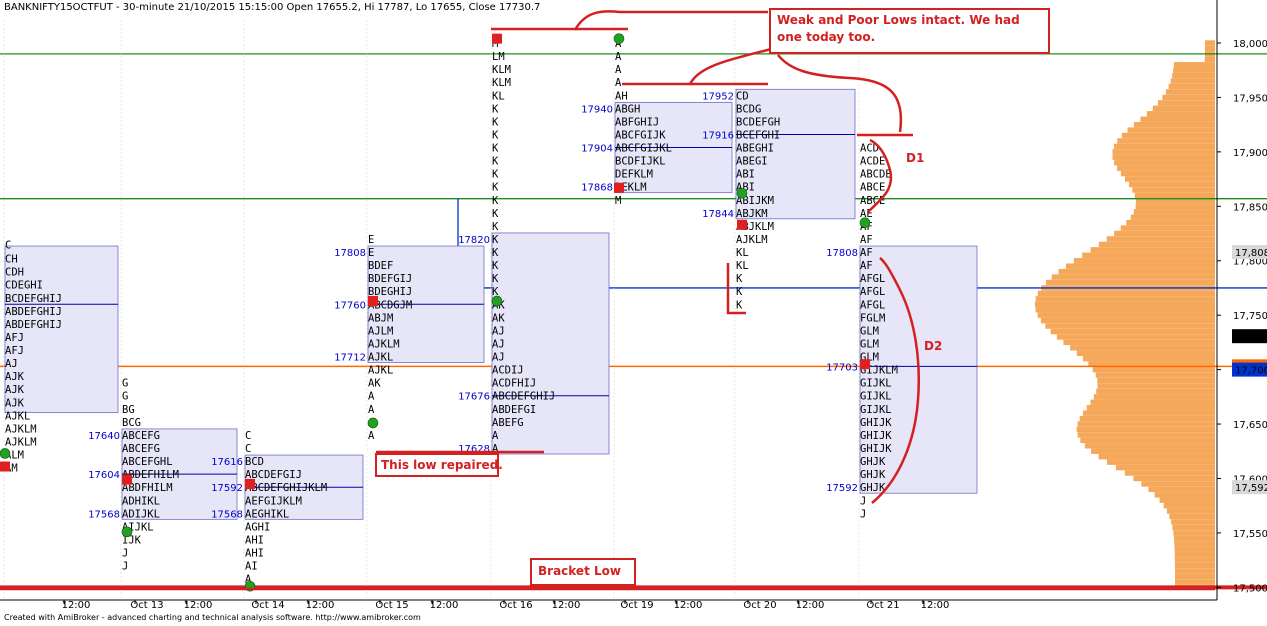  I want to click on tpo-row: CDEGHI, so click(24, 286).